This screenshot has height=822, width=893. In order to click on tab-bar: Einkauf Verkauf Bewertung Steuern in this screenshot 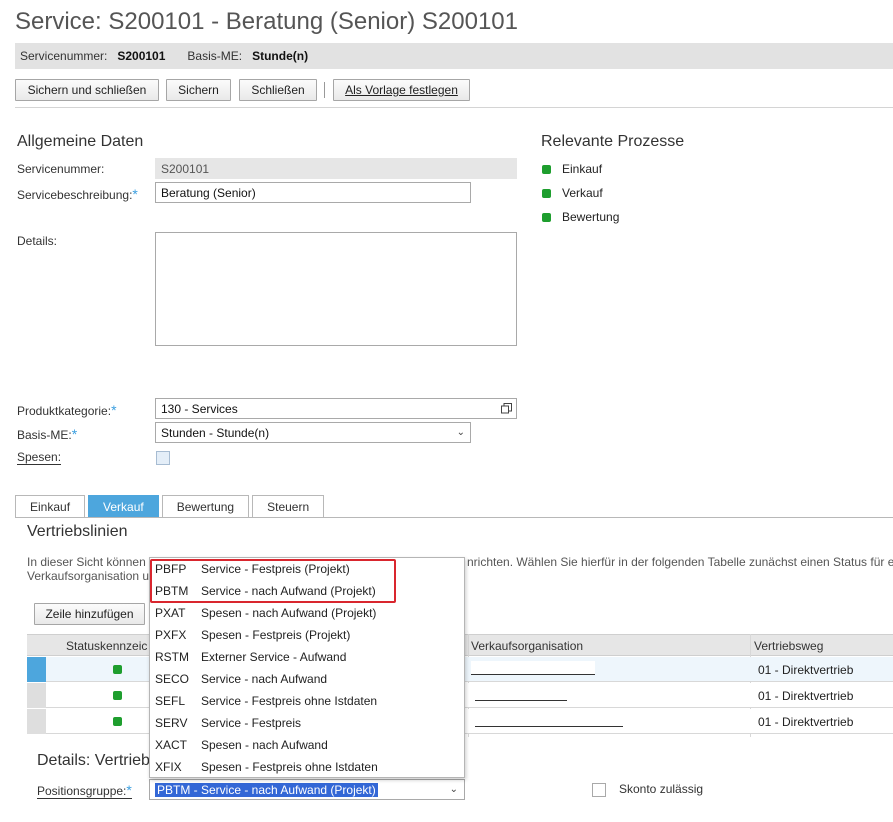, I will do `click(171, 506)`.